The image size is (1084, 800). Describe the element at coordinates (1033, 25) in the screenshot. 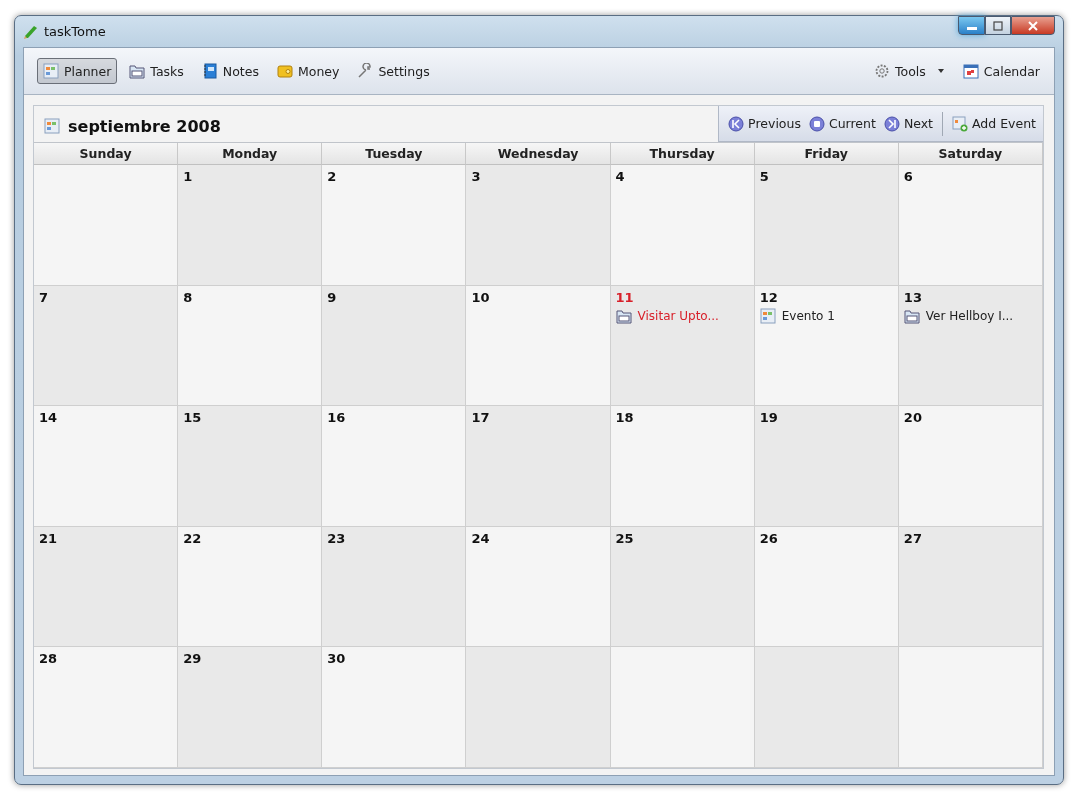

I see `close-button` at that location.